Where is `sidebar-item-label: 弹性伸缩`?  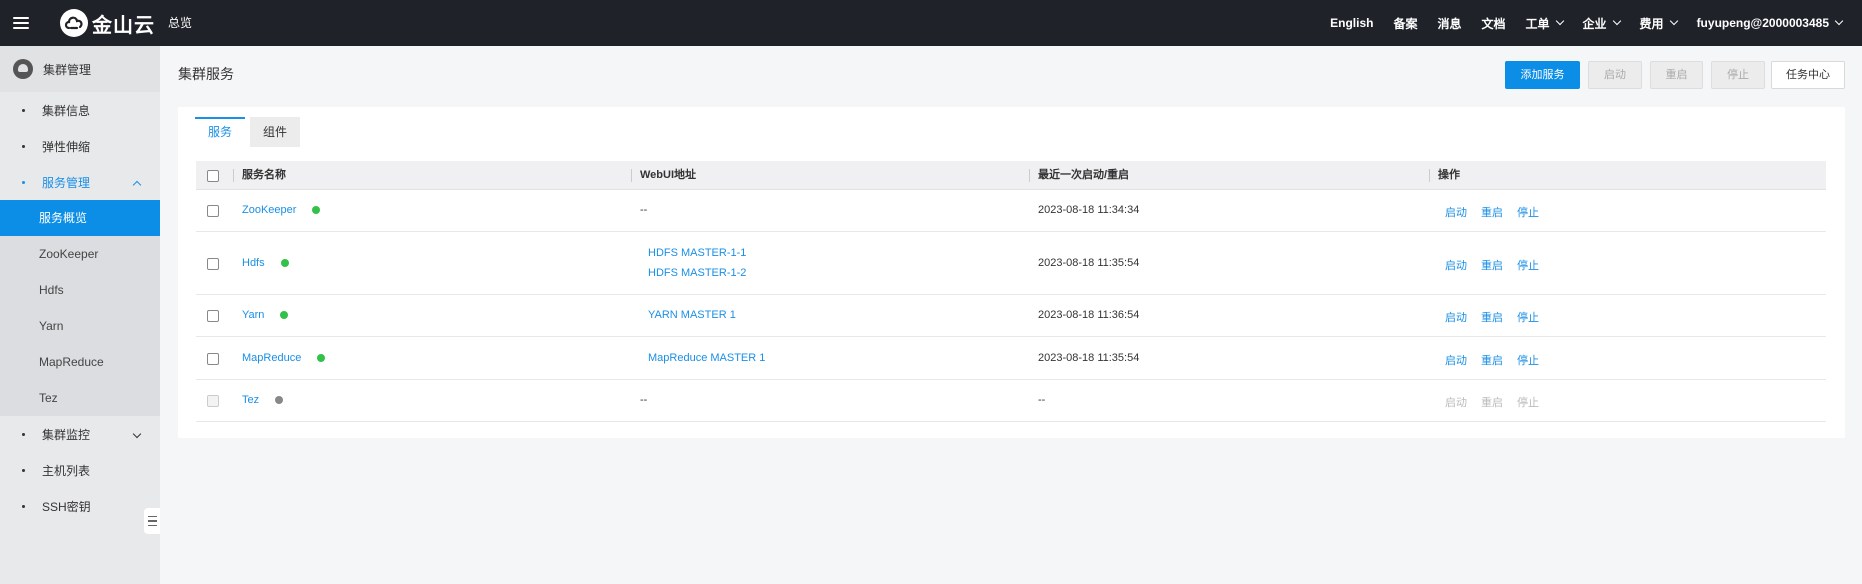 sidebar-item-label: 弹性伸缩 is located at coordinates (66, 146).